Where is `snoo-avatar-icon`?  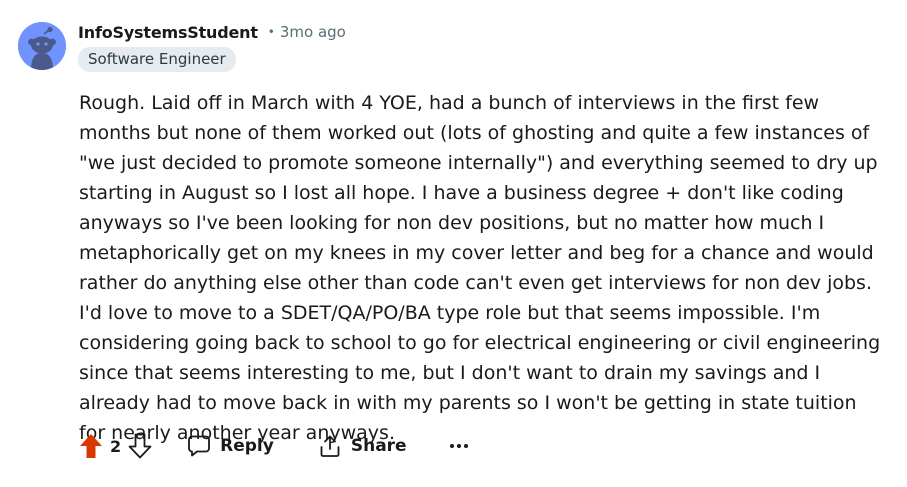 snoo-avatar-icon is located at coordinates (42, 46).